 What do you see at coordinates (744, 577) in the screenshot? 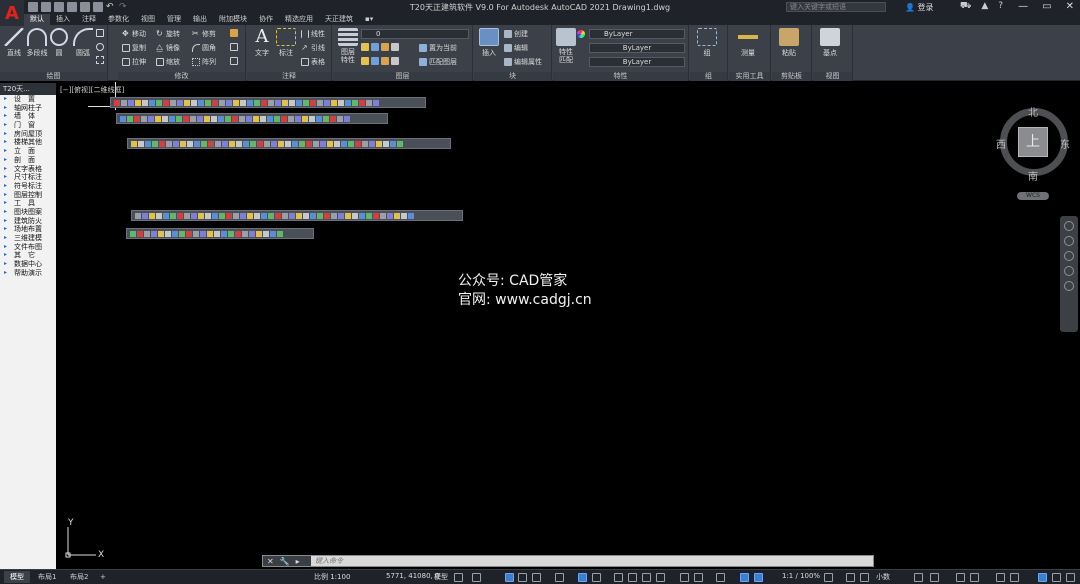
I see `annotation-visibility-icon` at bounding box center [744, 577].